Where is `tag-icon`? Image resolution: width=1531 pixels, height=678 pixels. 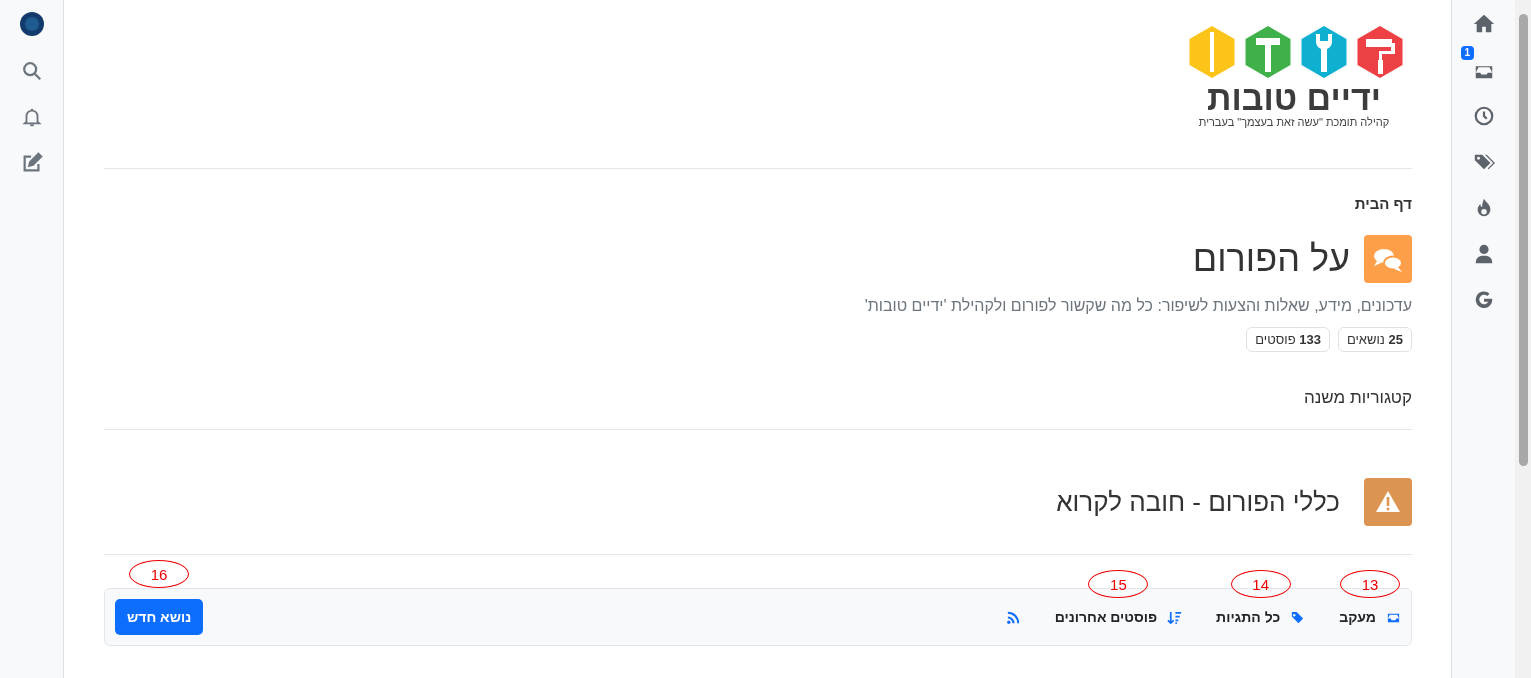 tag-icon is located at coordinates (1298, 617).